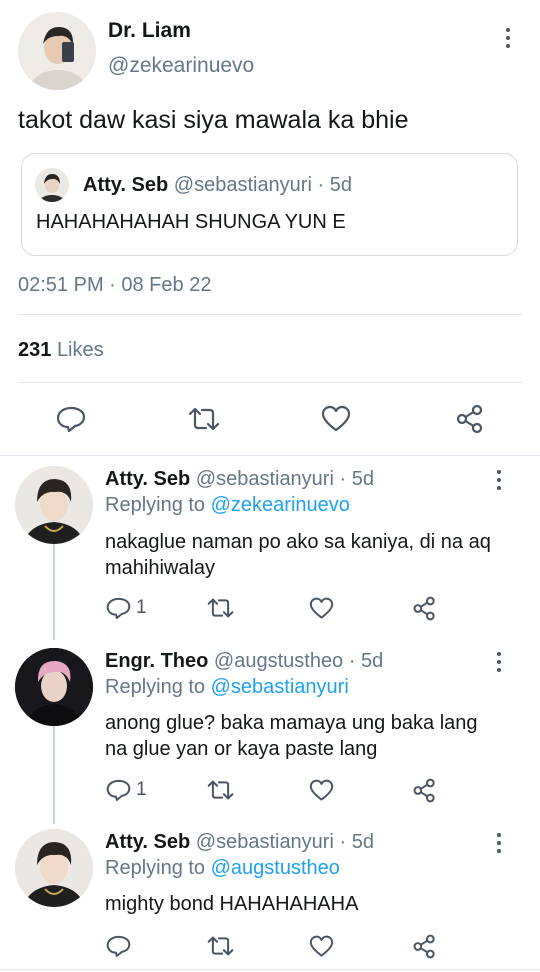  I want to click on replying-to-link: @zekearinuevo, so click(280, 505).